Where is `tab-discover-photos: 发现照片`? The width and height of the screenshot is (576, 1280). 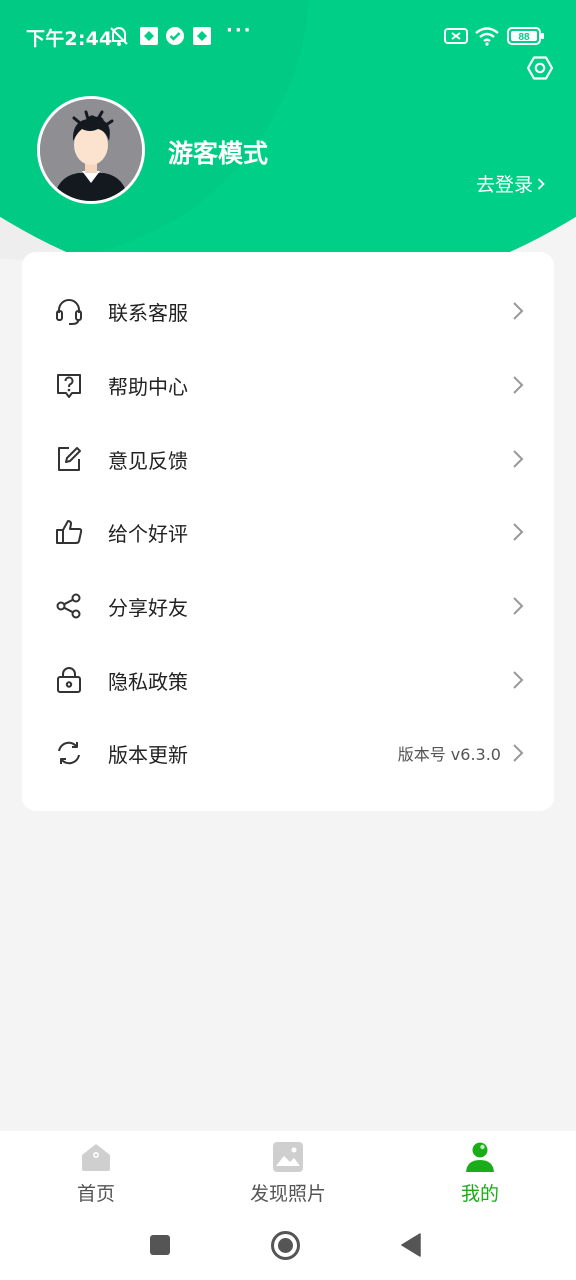 tab-discover-photos: 发现照片 is located at coordinates (288, 1172).